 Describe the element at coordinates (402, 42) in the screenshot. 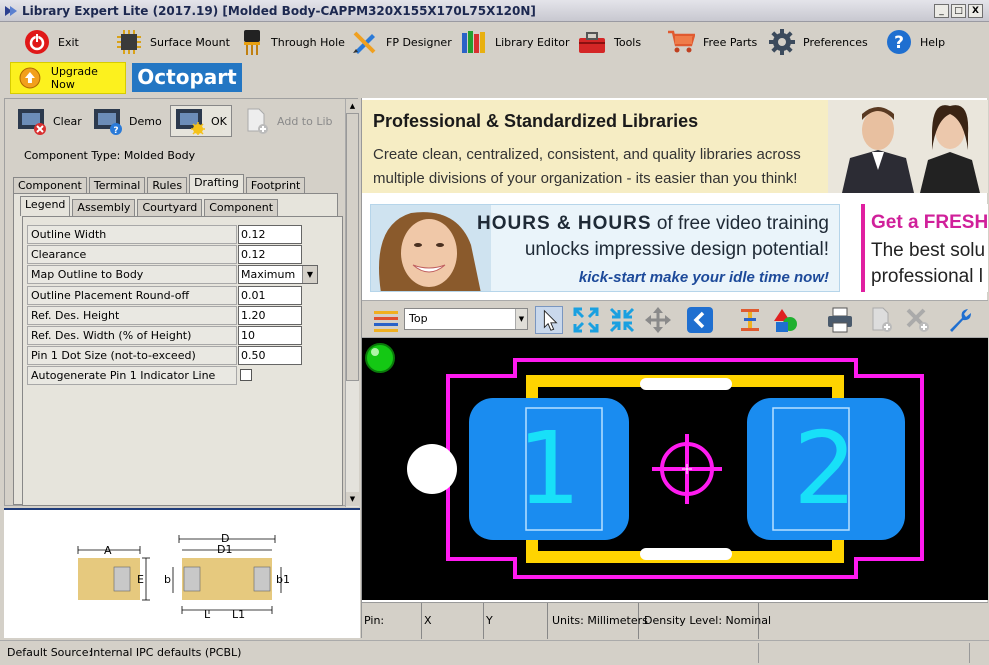

I see `fp-designer-button: FP Designer` at that location.